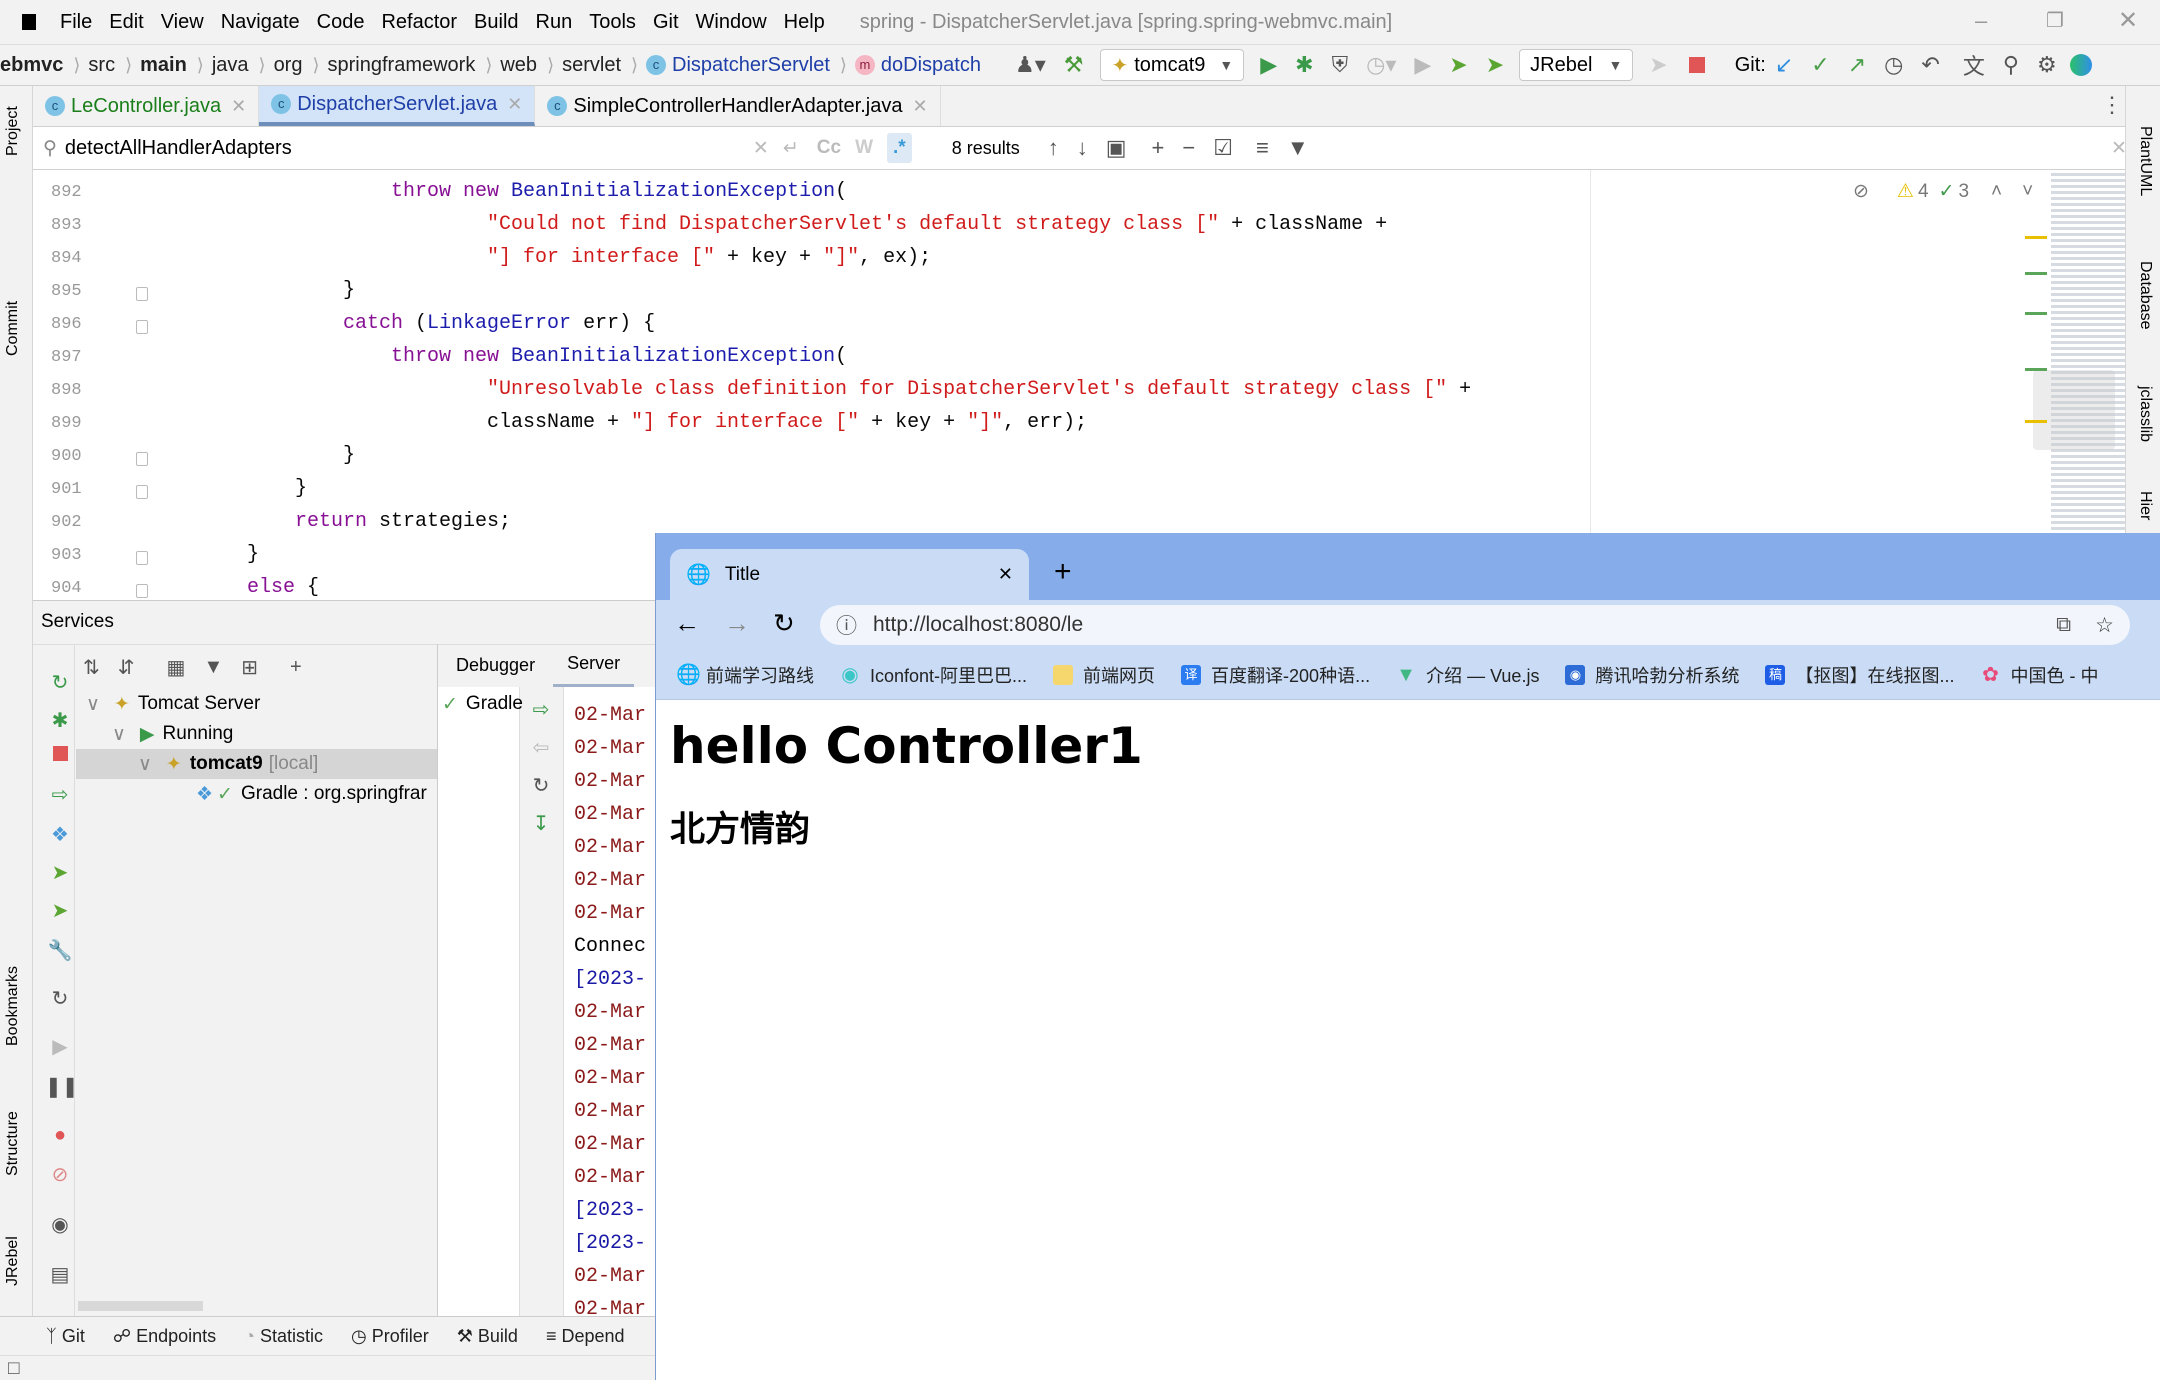  What do you see at coordinates (1930, 65) in the screenshot?
I see `rollback-icon: ↶` at bounding box center [1930, 65].